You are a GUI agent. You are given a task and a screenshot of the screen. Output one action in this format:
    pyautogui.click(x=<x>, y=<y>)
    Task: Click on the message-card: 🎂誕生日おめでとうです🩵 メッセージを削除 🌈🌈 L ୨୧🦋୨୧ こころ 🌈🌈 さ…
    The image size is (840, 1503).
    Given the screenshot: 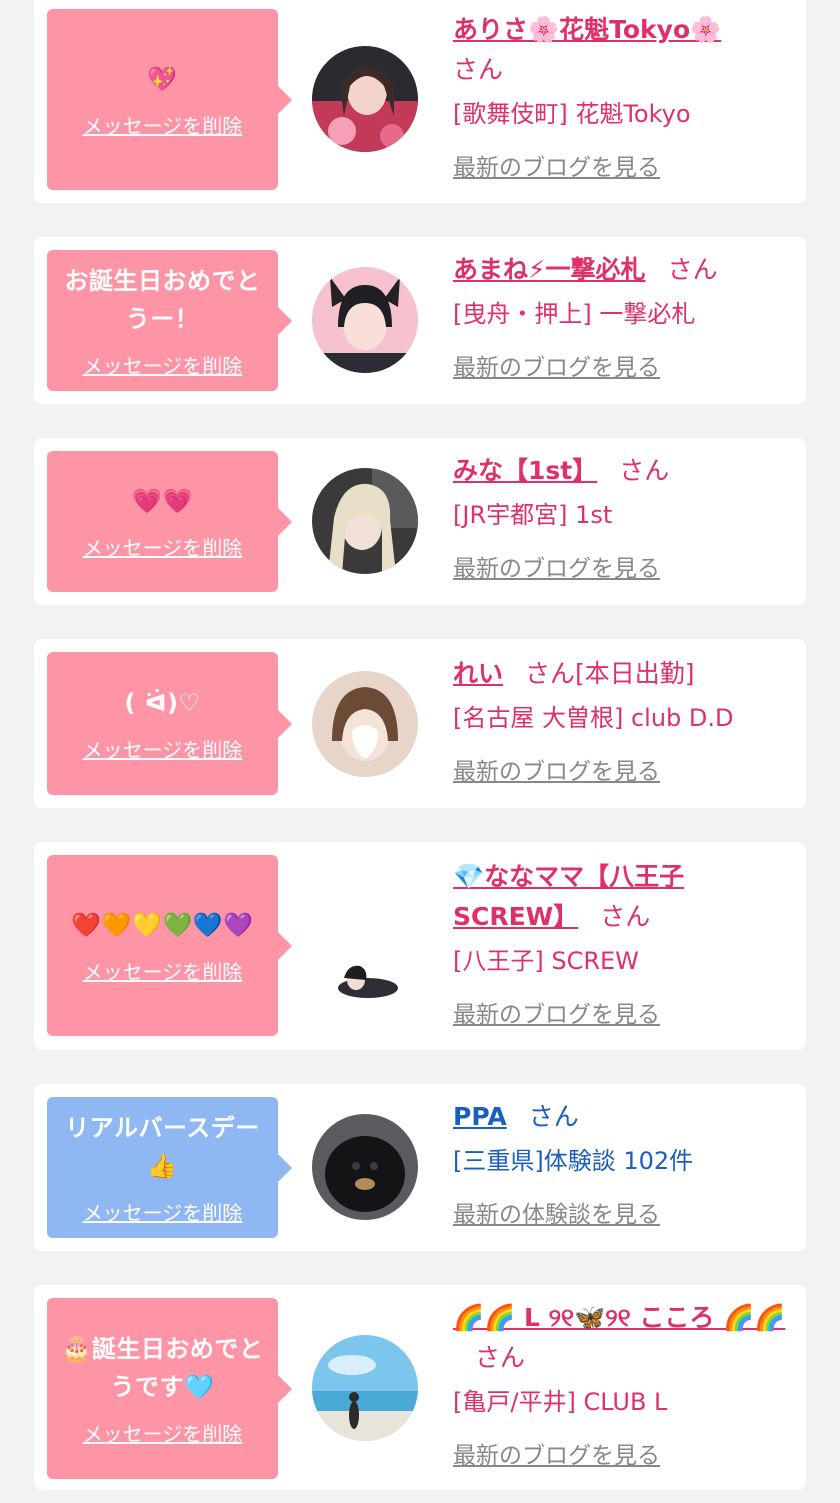 What is the action you would take?
    pyautogui.click(x=420, y=1387)
    